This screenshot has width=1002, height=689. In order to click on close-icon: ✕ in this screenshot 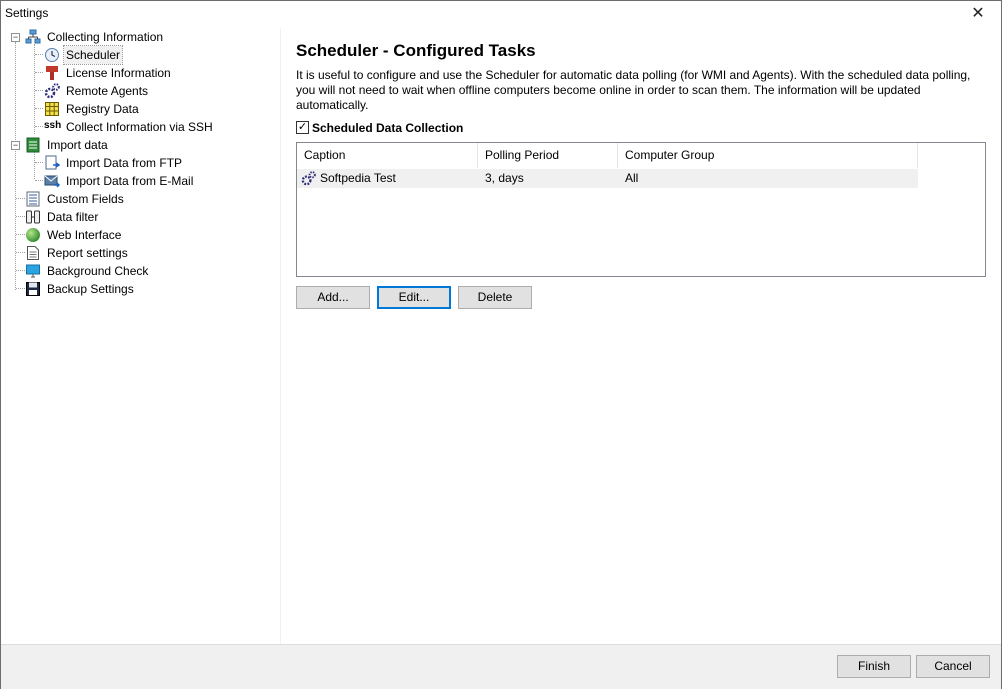, I will do `click(978, 14)`.